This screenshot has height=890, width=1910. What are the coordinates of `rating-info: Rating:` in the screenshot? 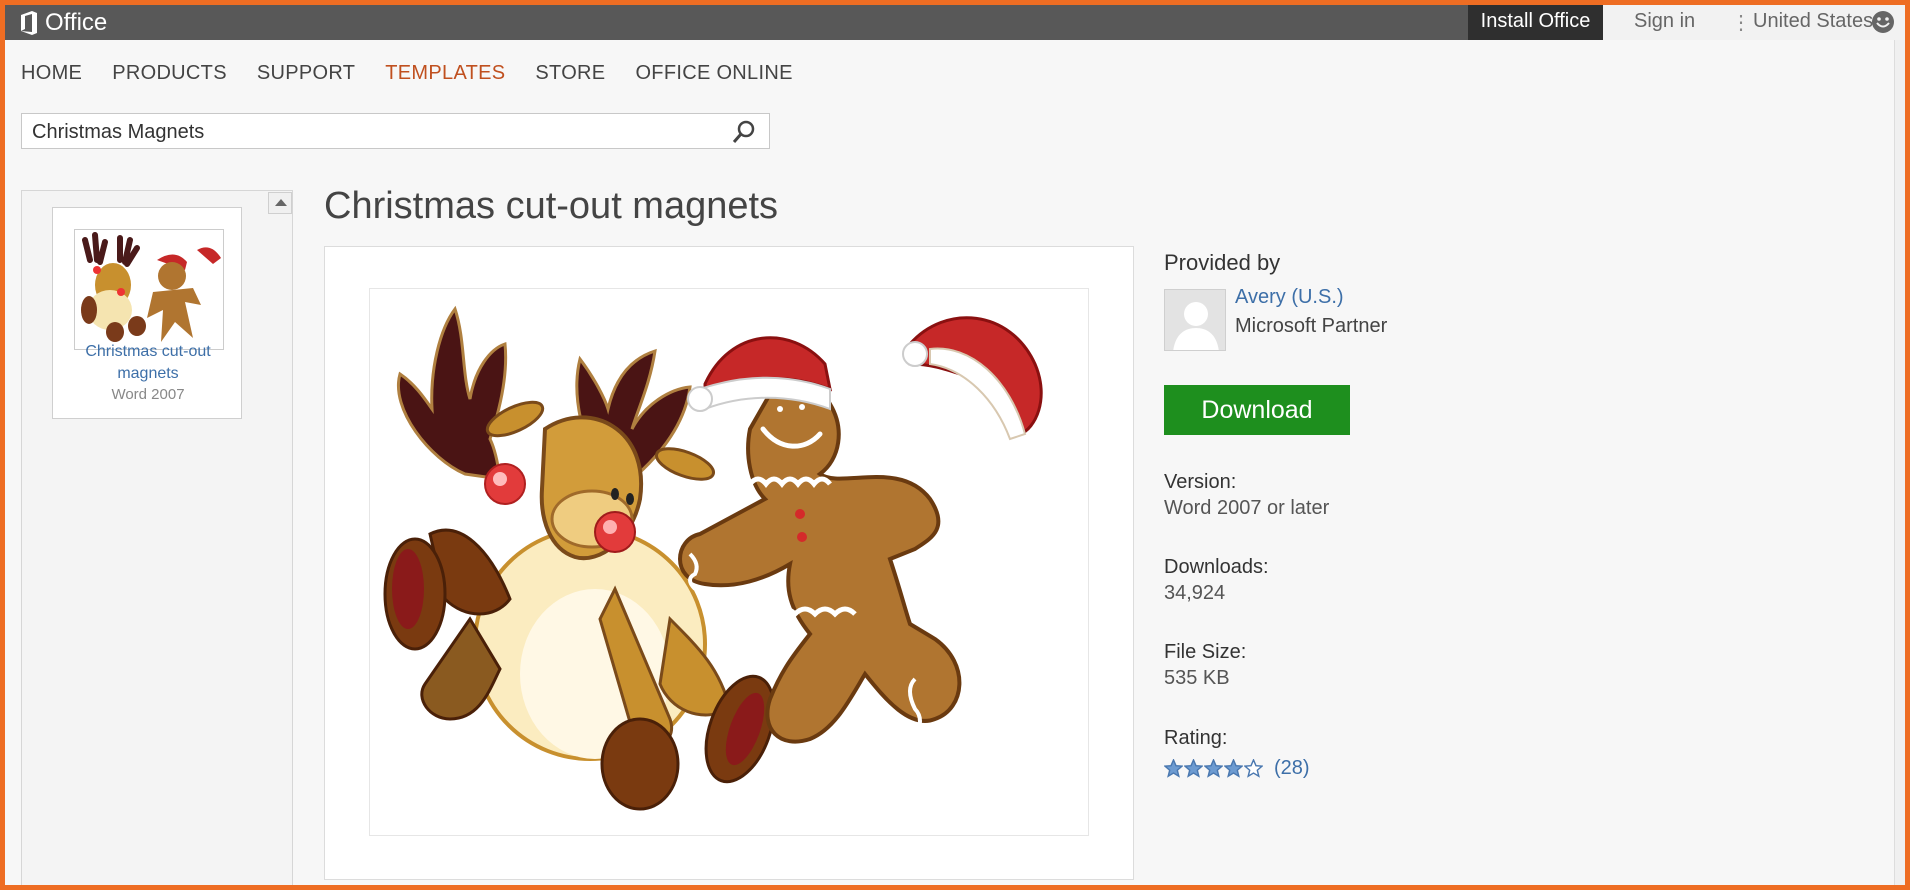 It's located at (1195, 738).